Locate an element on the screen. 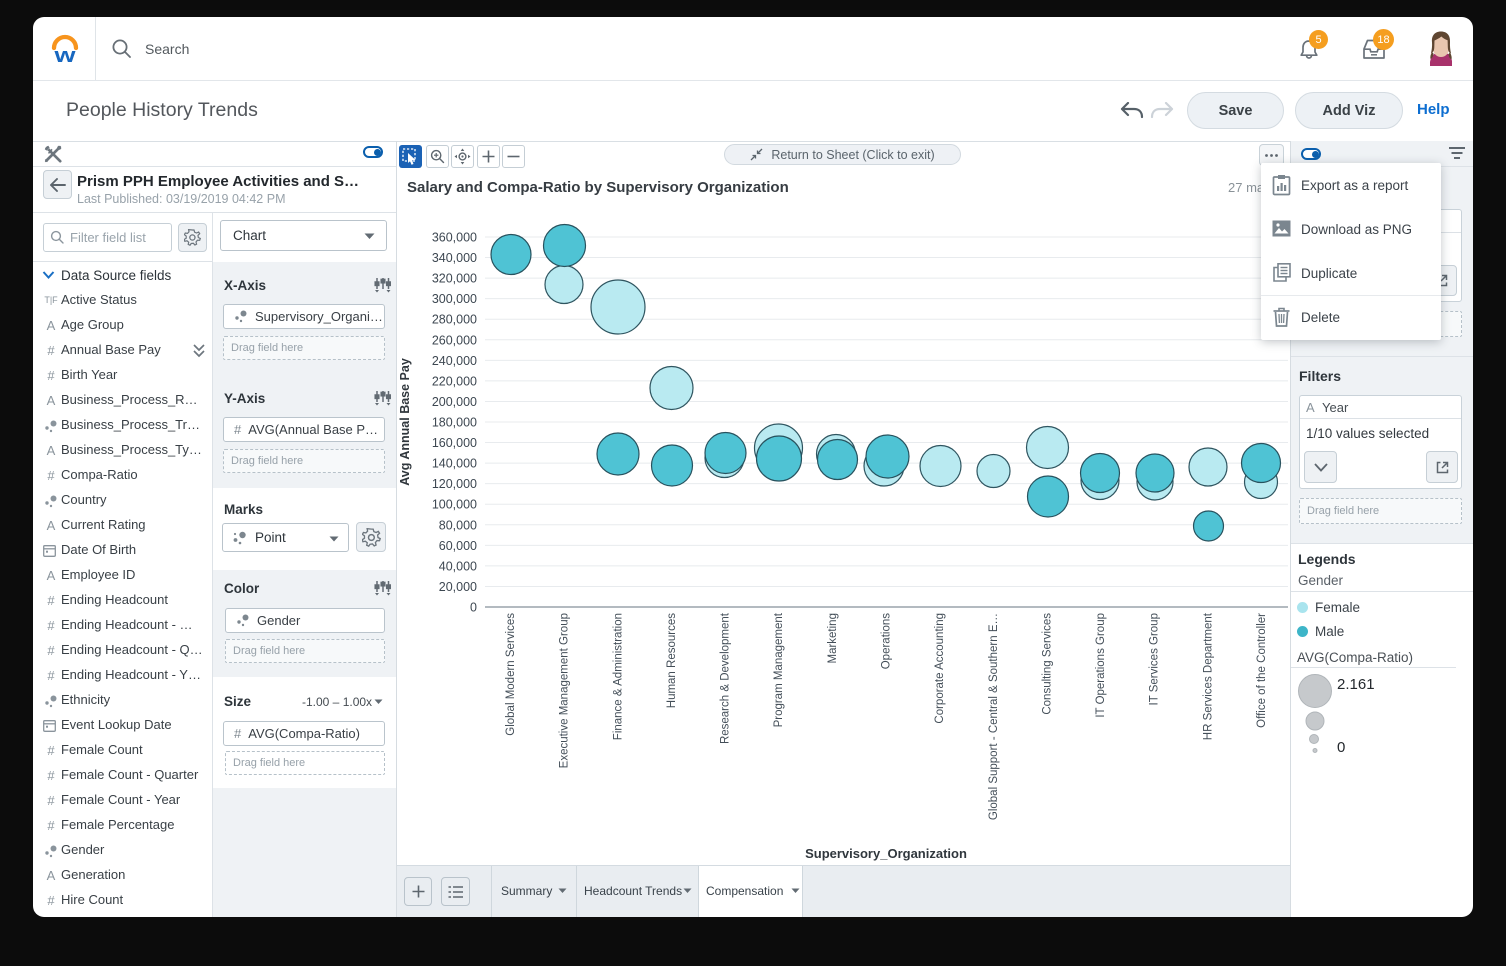  svg-text: 60,000 is located at coordinates (458, 546).